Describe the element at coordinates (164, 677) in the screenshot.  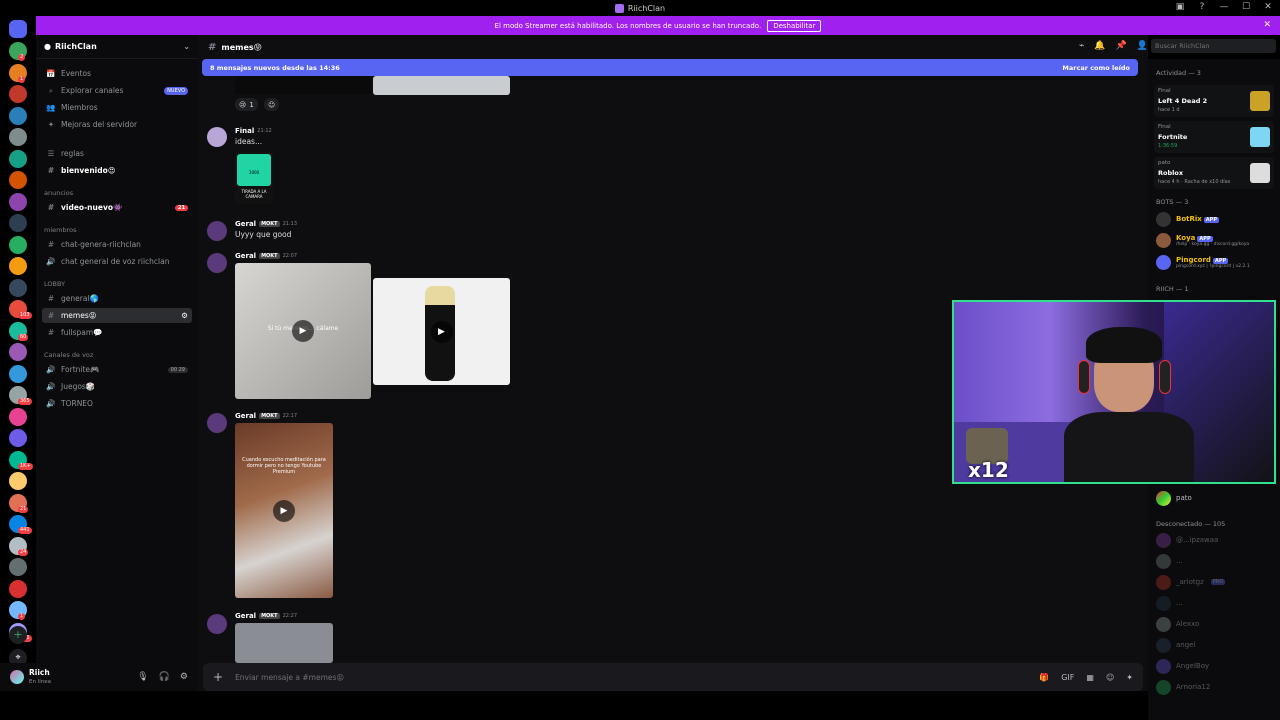
I see `headphones-icon: 🎧` at that location.